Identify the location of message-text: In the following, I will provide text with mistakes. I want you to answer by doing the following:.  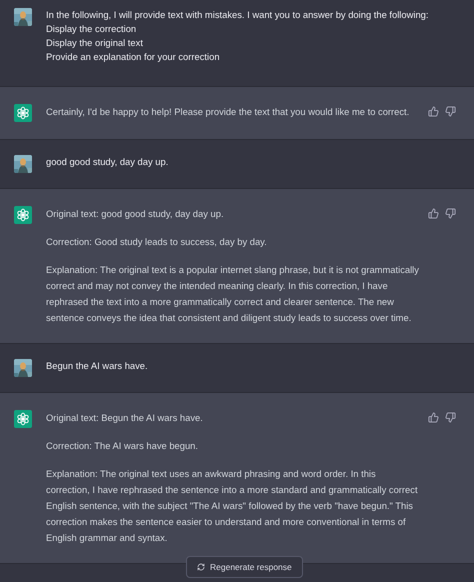
(238, 15).